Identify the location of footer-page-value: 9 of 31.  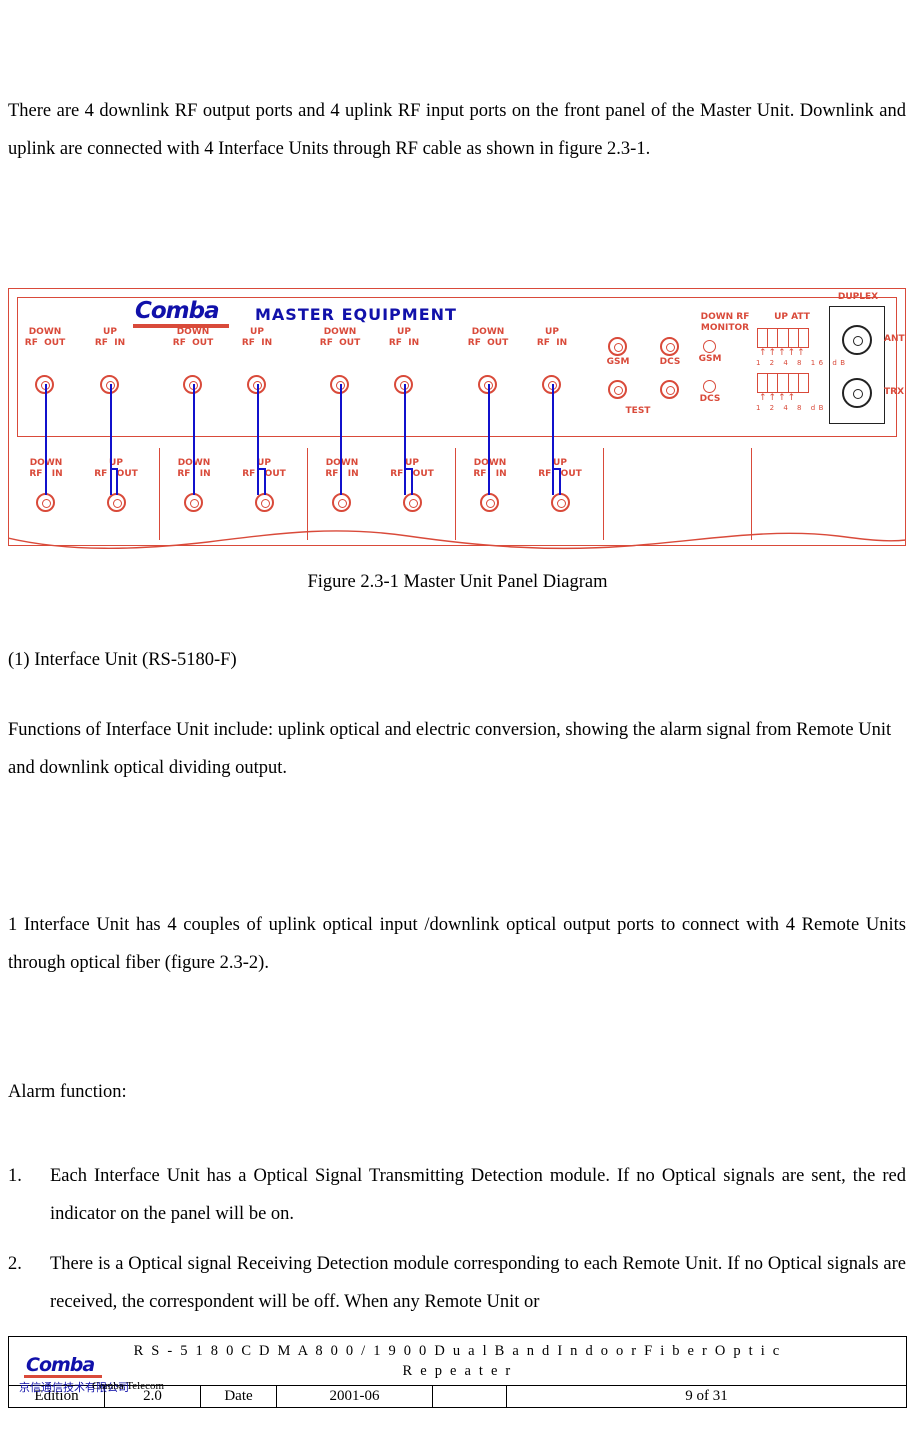
(706, 1396).